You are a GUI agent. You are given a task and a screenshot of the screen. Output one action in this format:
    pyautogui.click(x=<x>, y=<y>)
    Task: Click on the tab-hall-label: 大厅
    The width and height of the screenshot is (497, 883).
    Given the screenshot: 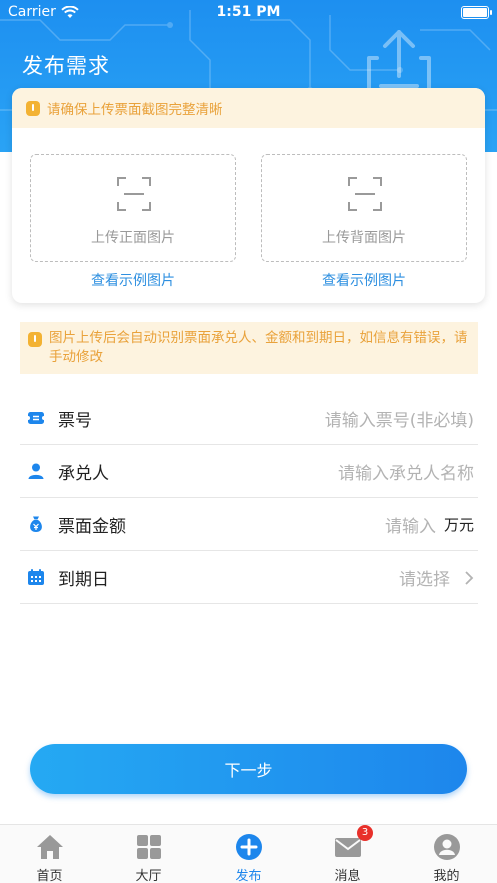 What is the action you would take?
    pyautogui.click(x=148, y=876)
    